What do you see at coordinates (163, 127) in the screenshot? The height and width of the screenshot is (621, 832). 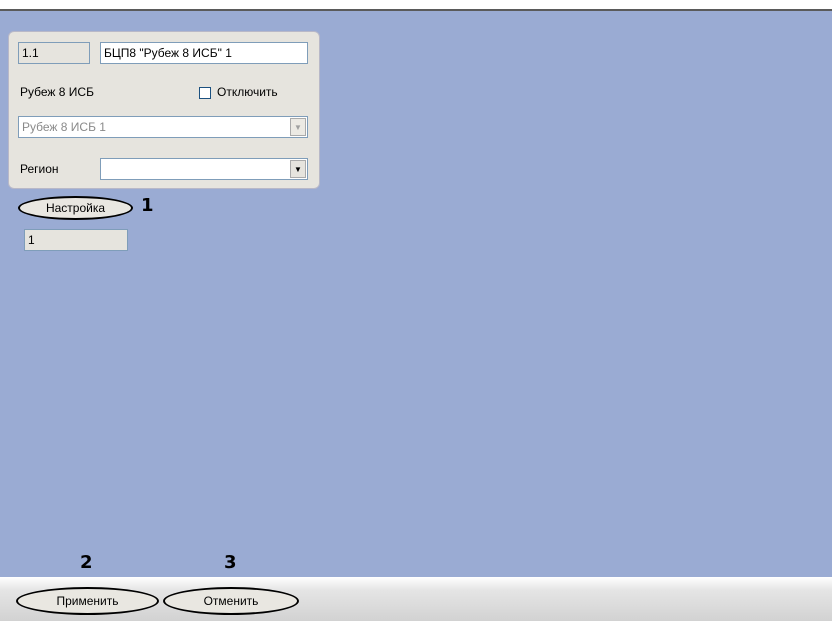 I see `parent-select: Рубеж 8 ИСБ 1 ▼` at bounding box center [163, 127].